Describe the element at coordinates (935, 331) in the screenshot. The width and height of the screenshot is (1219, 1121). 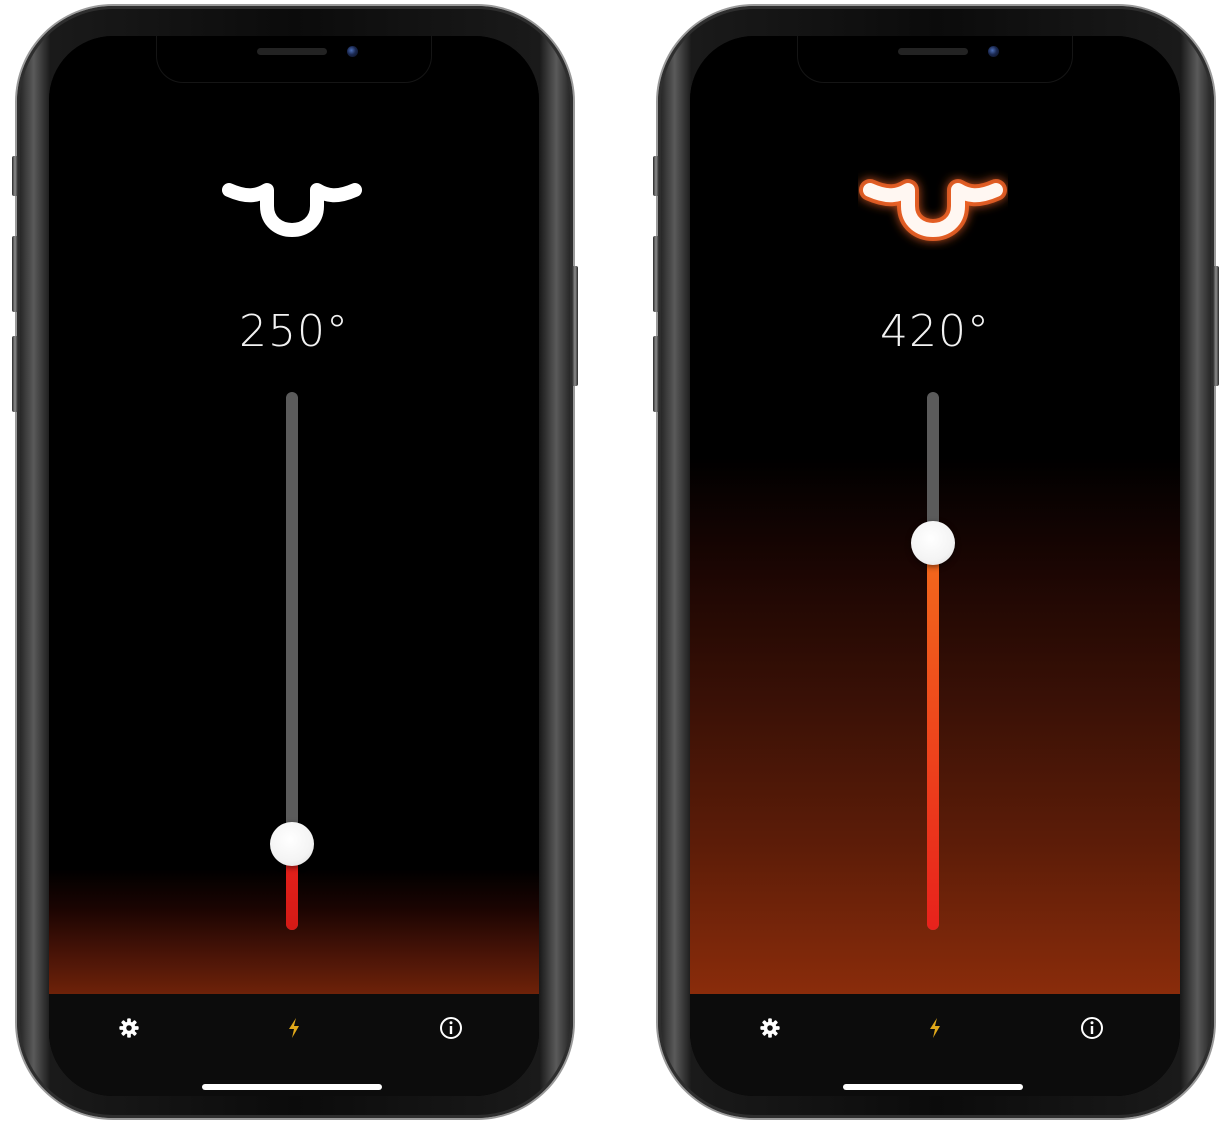
I see `temperature-value: 420°` at that location.